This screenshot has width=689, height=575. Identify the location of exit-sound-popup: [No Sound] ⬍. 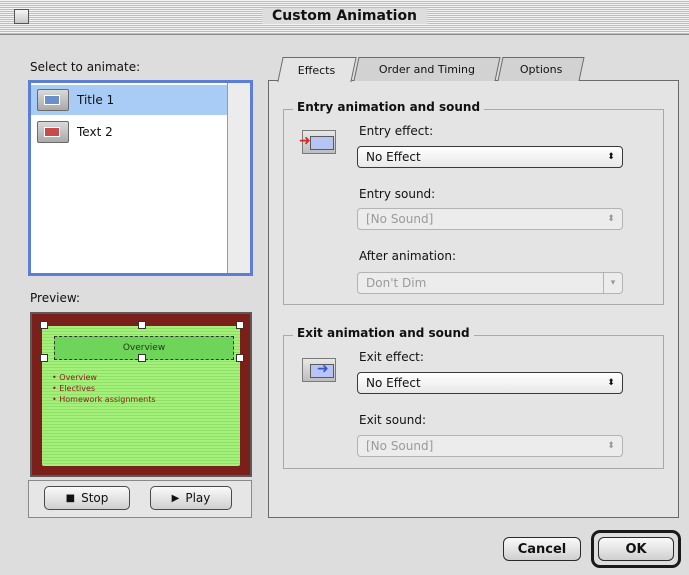
(490, 446).